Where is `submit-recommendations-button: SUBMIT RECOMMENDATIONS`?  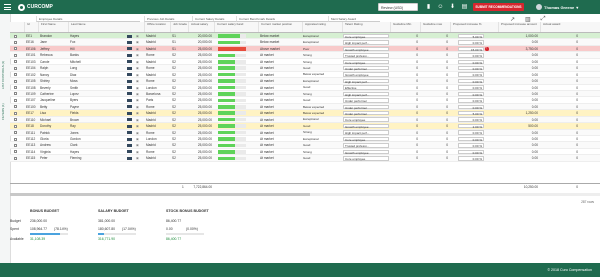
submit-recommendations-button: SUBMIT RECOMMENDATIONS is located at coordinates (498, 7).